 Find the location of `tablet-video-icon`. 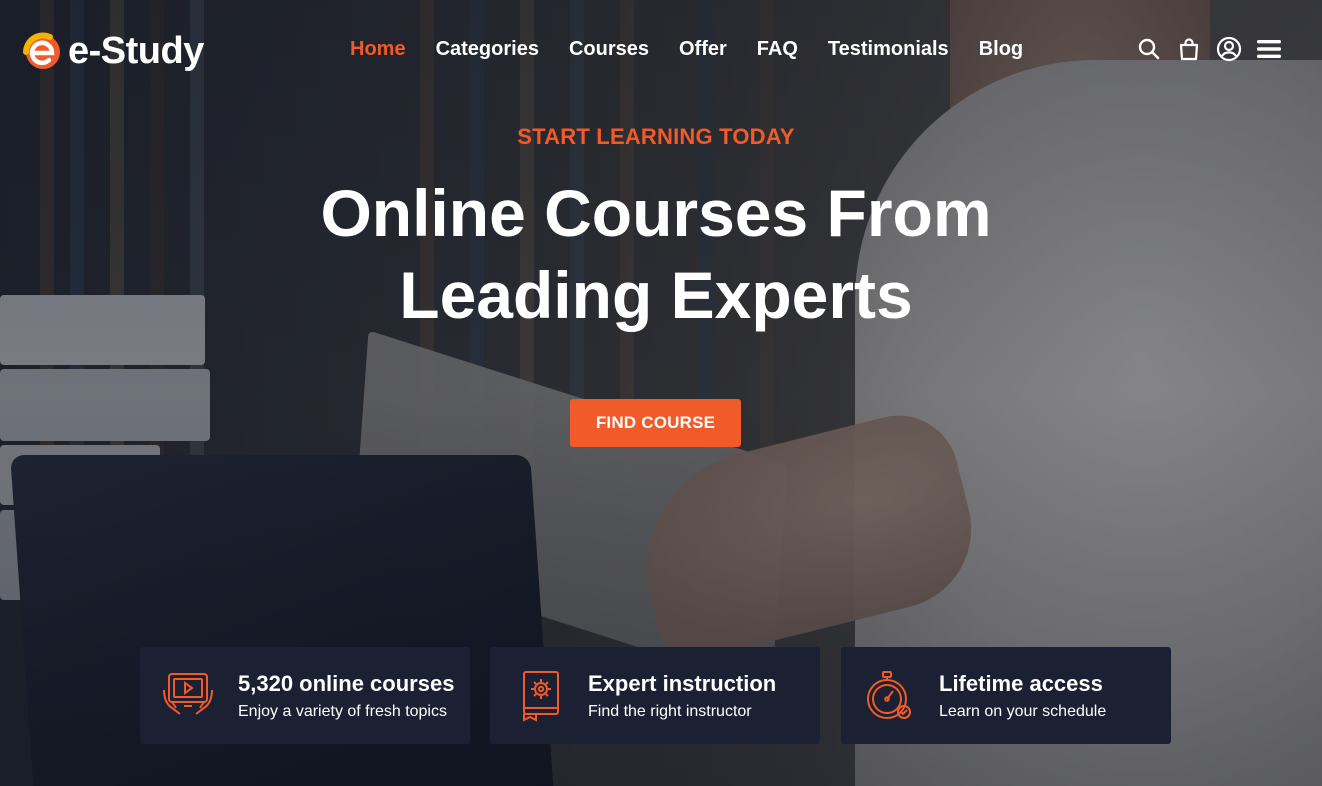

tablet-video-icon is located at coordinates (188, 696).